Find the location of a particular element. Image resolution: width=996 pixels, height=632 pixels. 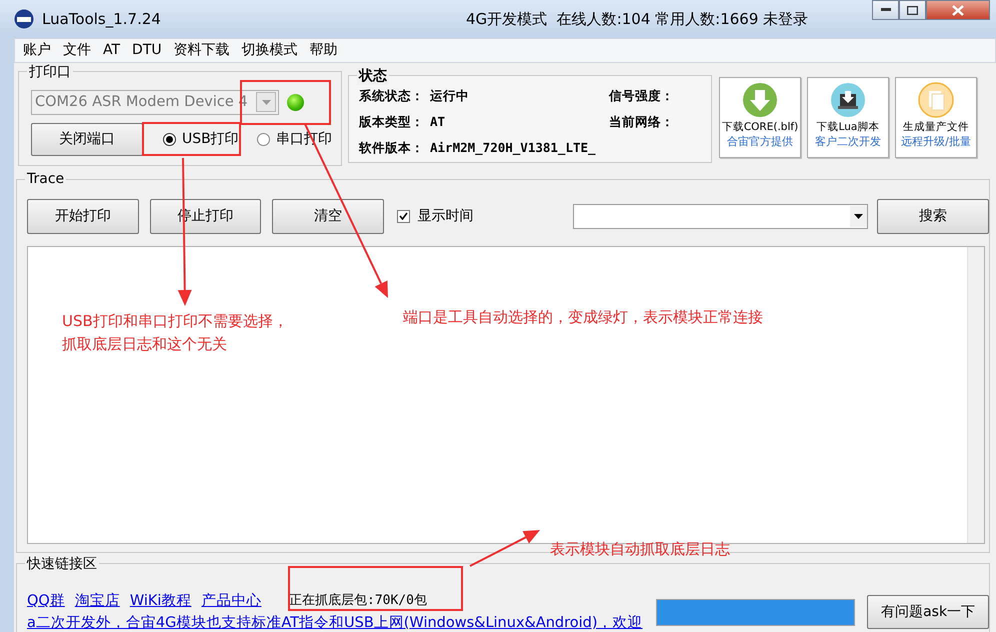

field-value: AirM2M_720H_V1381_LTE_ is located at coordinates (513, 148).